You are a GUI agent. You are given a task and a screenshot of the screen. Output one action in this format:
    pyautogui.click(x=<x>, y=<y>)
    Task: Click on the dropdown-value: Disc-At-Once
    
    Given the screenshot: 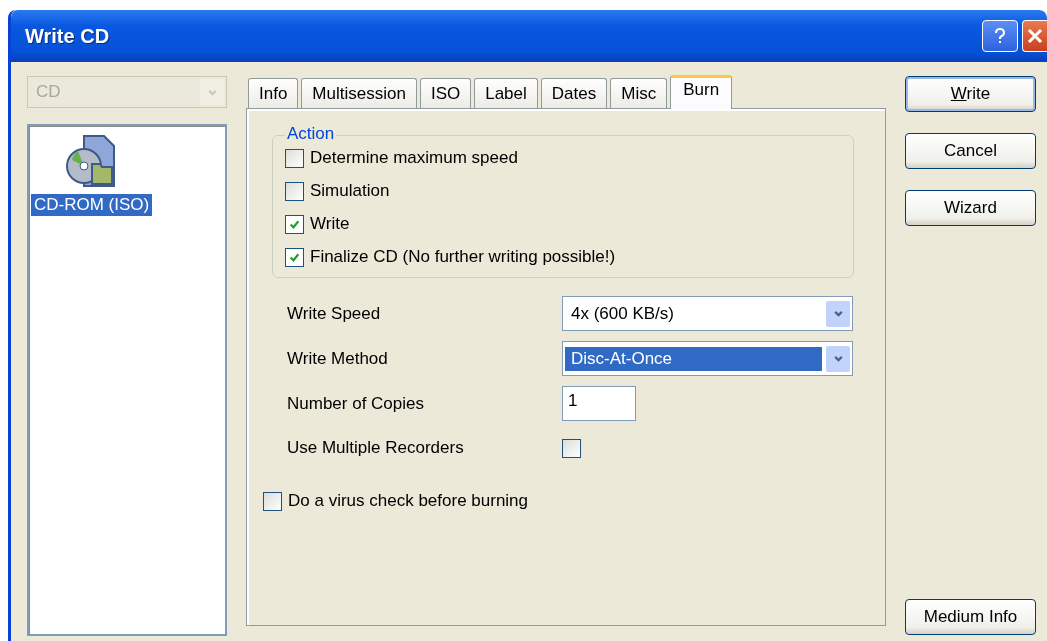 What is the action you would take?
    pyautogui.click(x=693, y=358)
    